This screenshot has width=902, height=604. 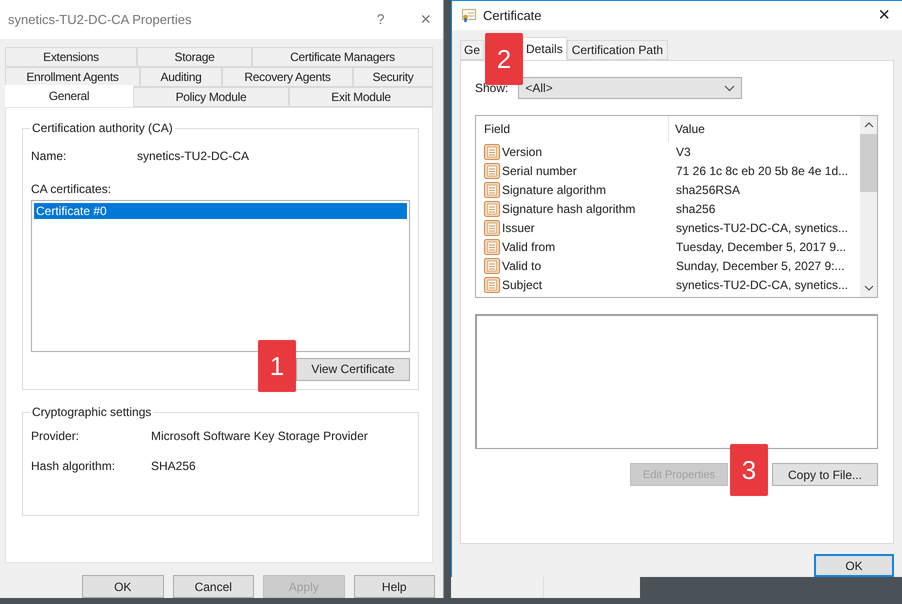 I want to click on field-value: synetics-TU2-DC-CA, so click(x=193, y=155).